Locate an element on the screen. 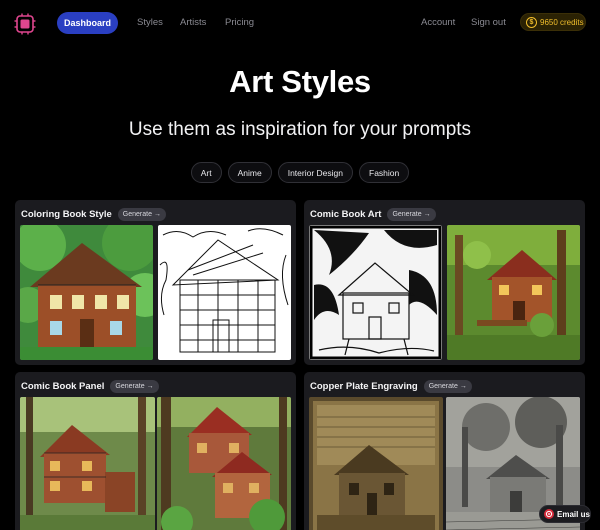 The height and width of the screenshot is (530, 600). page-title: Art Styles is located at coordinates (300, 81).